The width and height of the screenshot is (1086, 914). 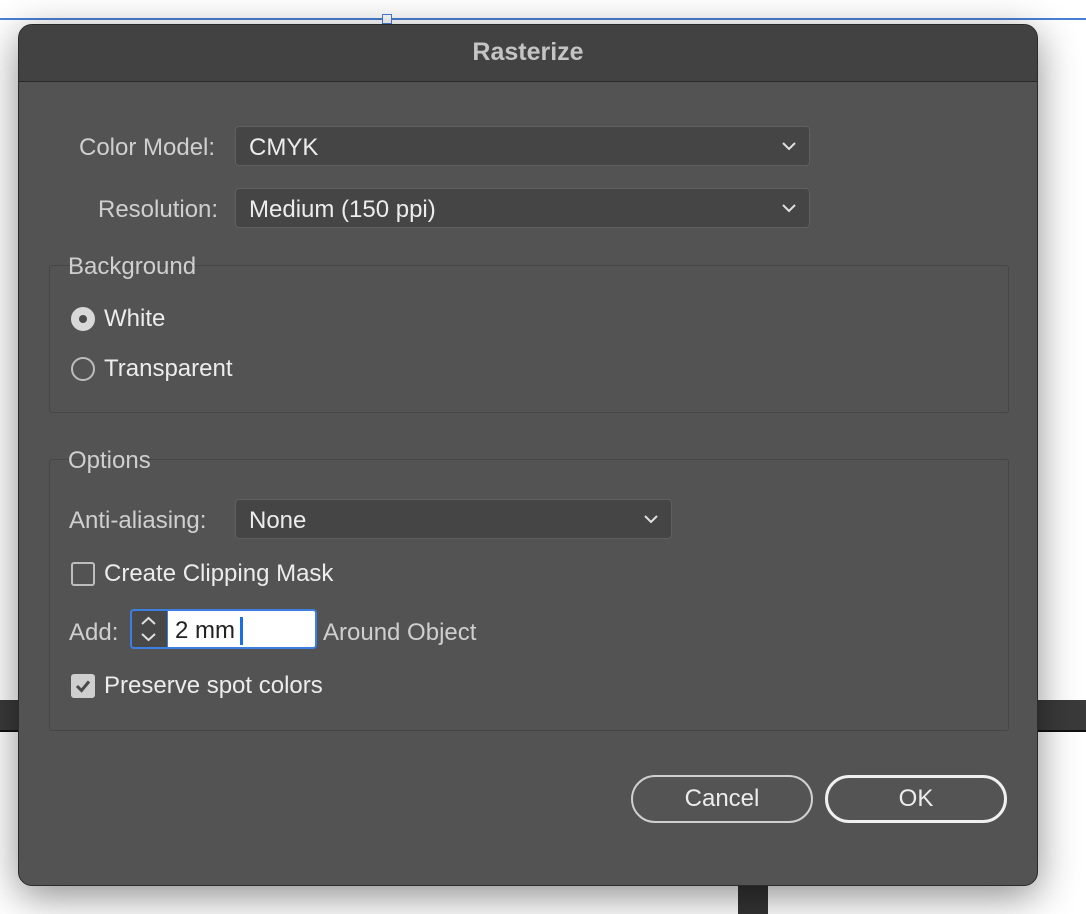 I want to click on add-stepper, so click(x=148, y=629).